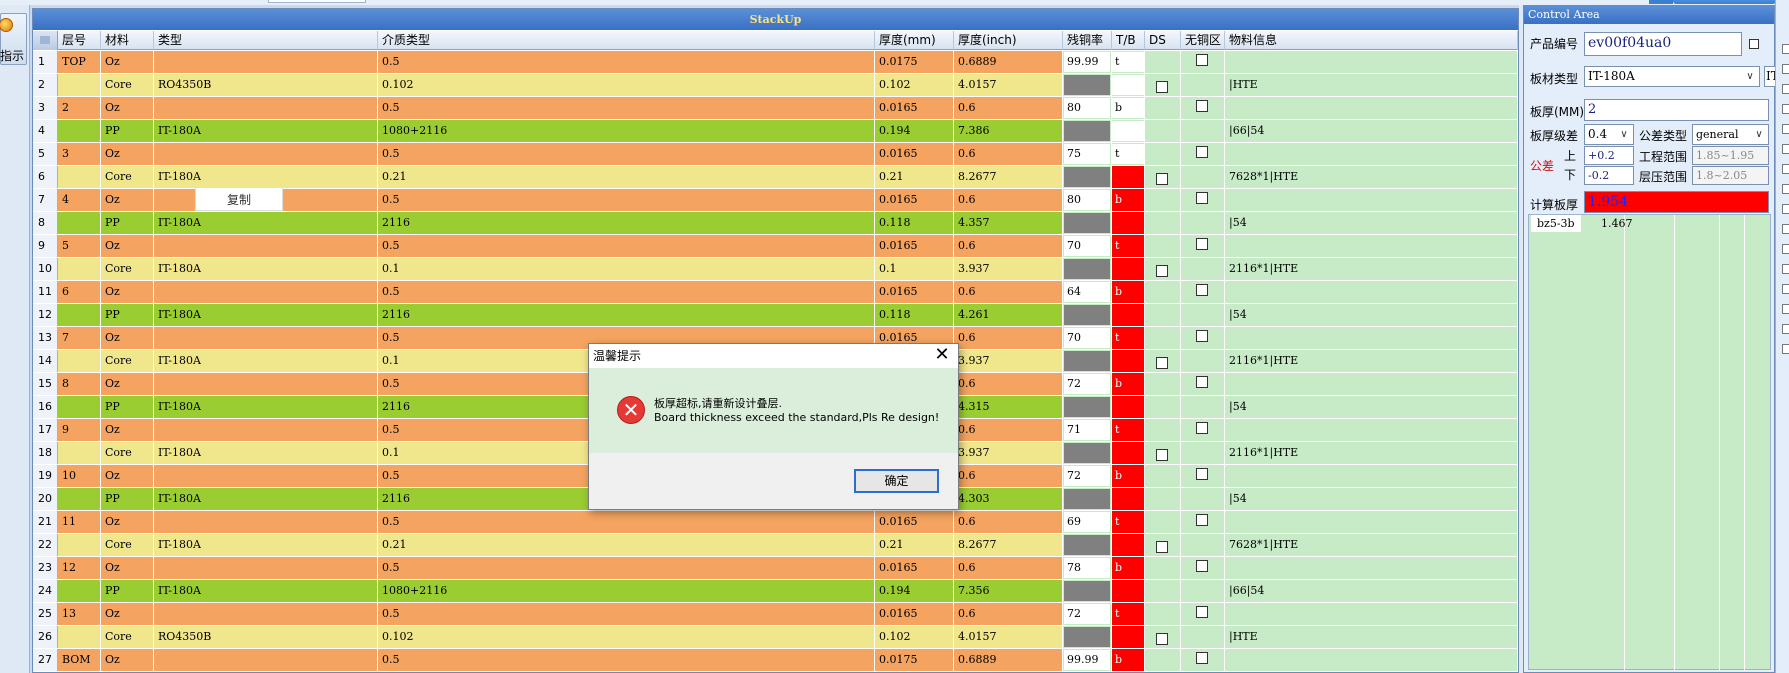 This screenshot has height=673, width=1789. I want to click on row-number: 12, so click(45, 315).